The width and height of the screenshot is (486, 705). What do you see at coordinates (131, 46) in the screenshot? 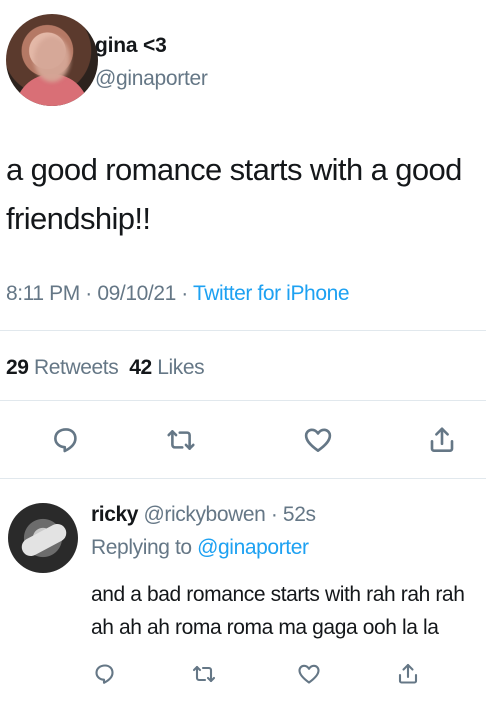
I see `author-display-name: gina <3` at bounding box center [131, 46].